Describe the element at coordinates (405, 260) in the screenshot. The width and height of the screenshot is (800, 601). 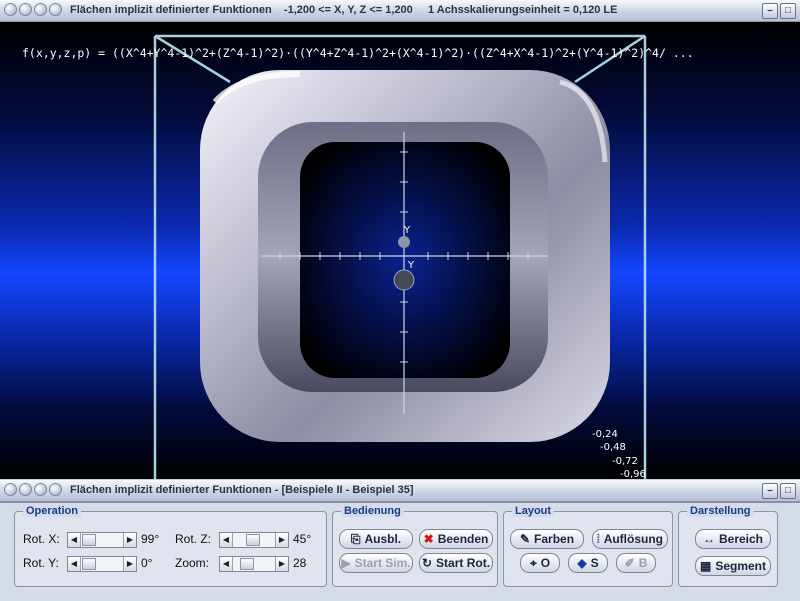
I see `surface-hole` at that location.